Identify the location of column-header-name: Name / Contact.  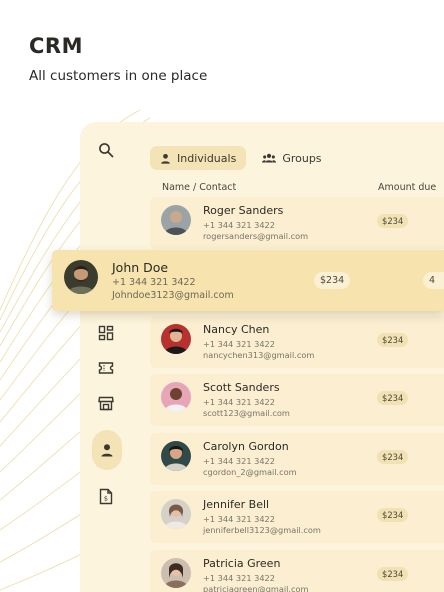
(199, 187).